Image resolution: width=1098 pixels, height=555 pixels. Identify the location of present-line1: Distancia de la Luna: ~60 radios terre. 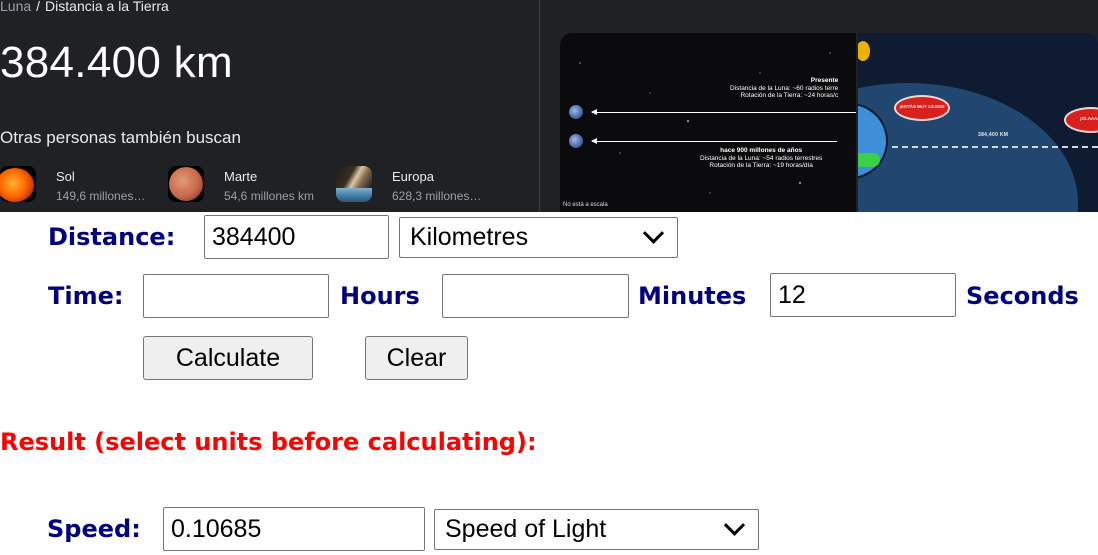
(784, 88).